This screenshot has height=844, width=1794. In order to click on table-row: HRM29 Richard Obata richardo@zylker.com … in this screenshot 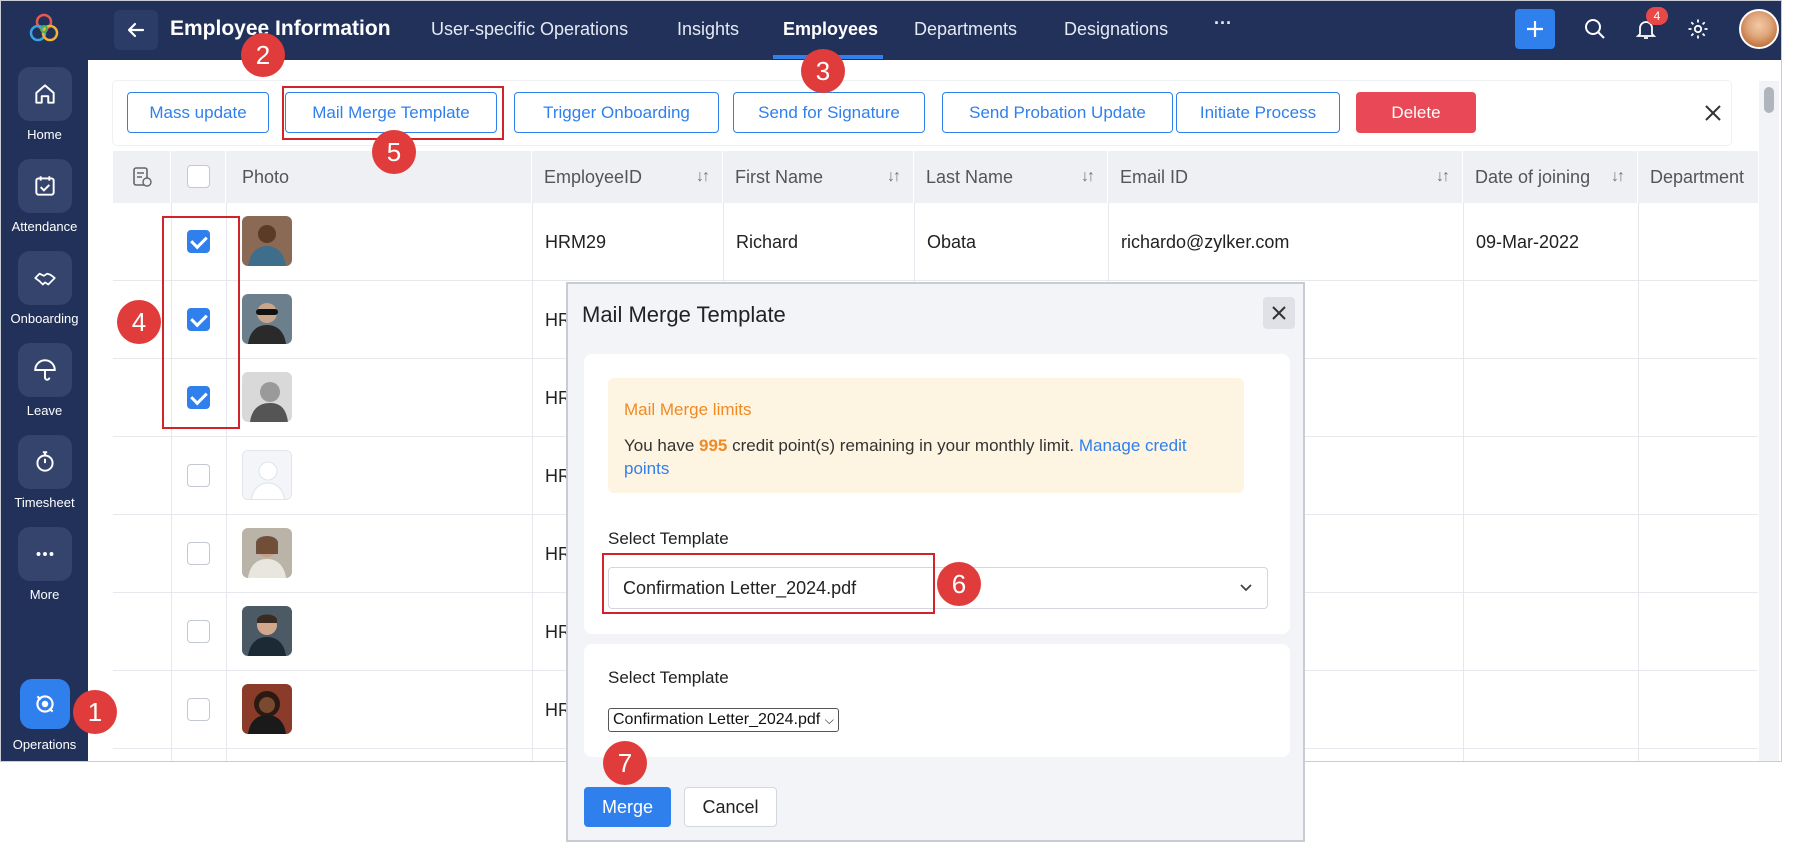, I will do `click(935, 242)`.